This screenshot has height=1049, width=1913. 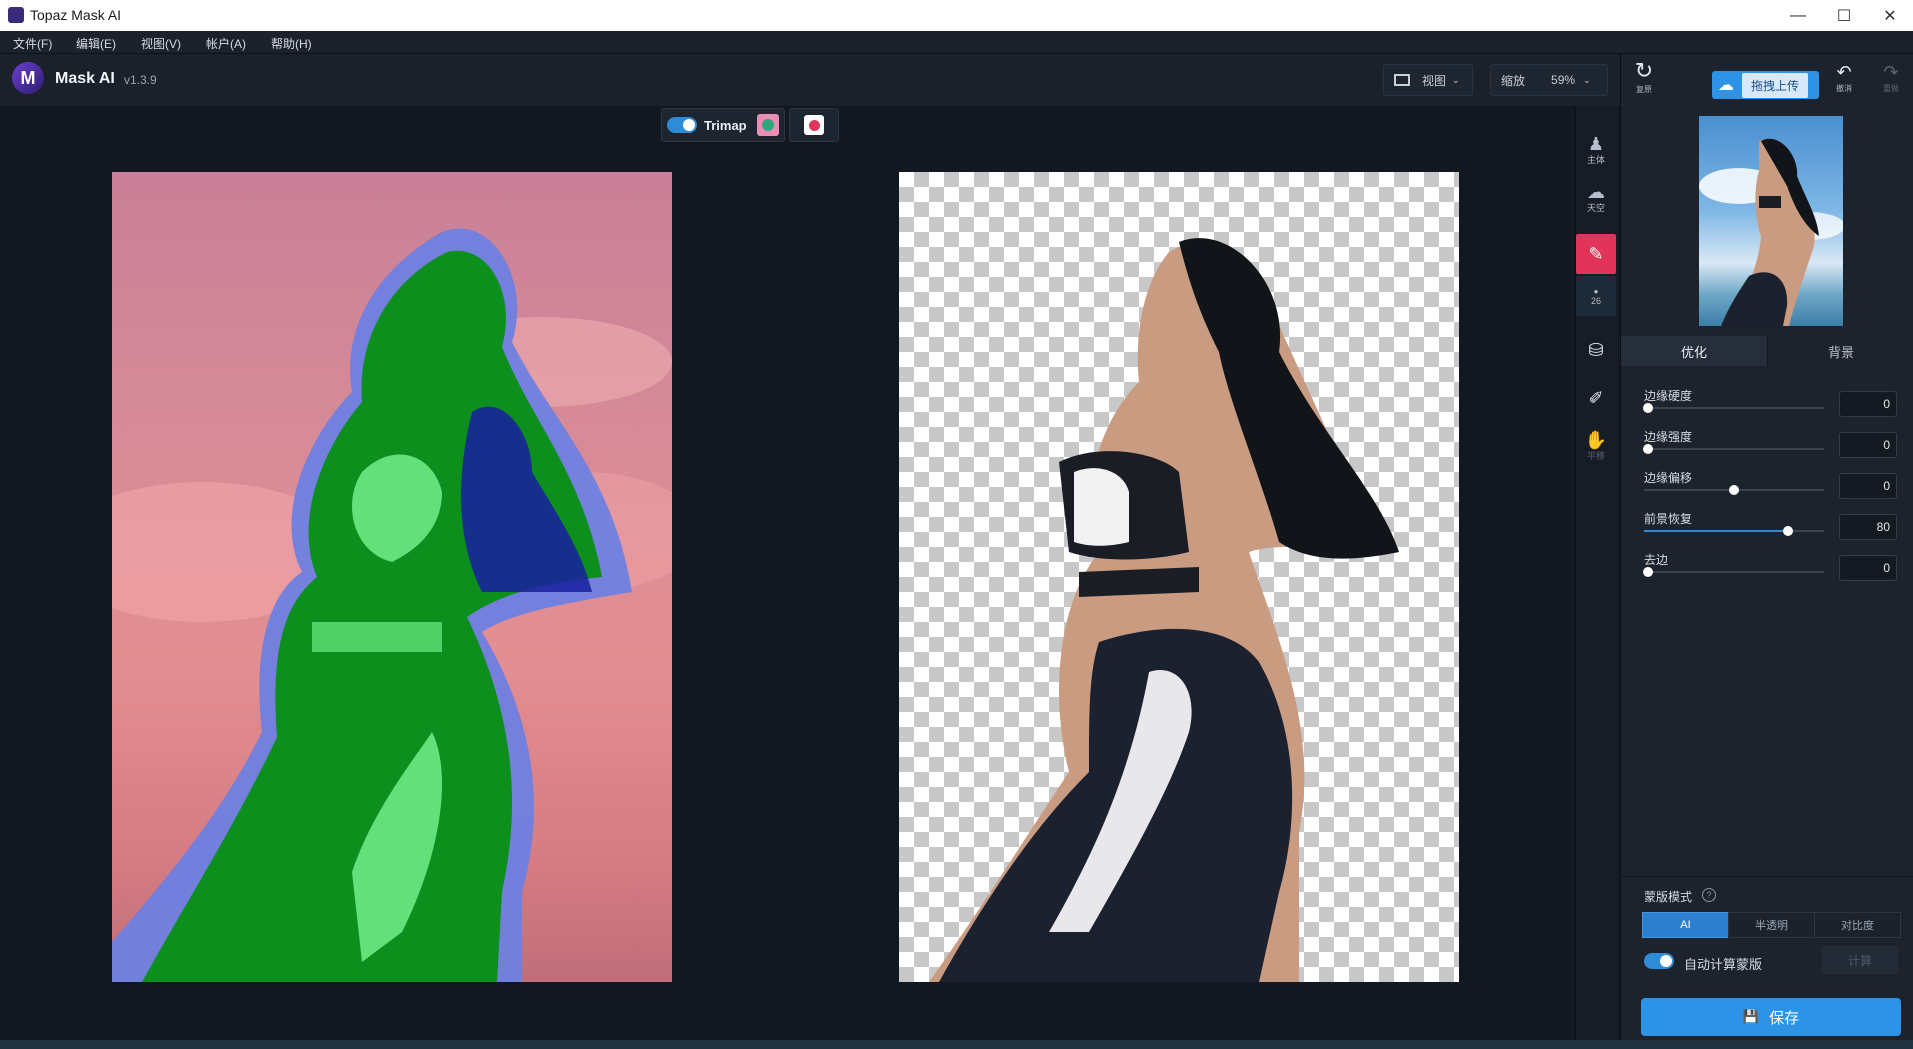 I want to click on auto-compute-label: 自动计算蒙版, so click(x=1723, y=964).